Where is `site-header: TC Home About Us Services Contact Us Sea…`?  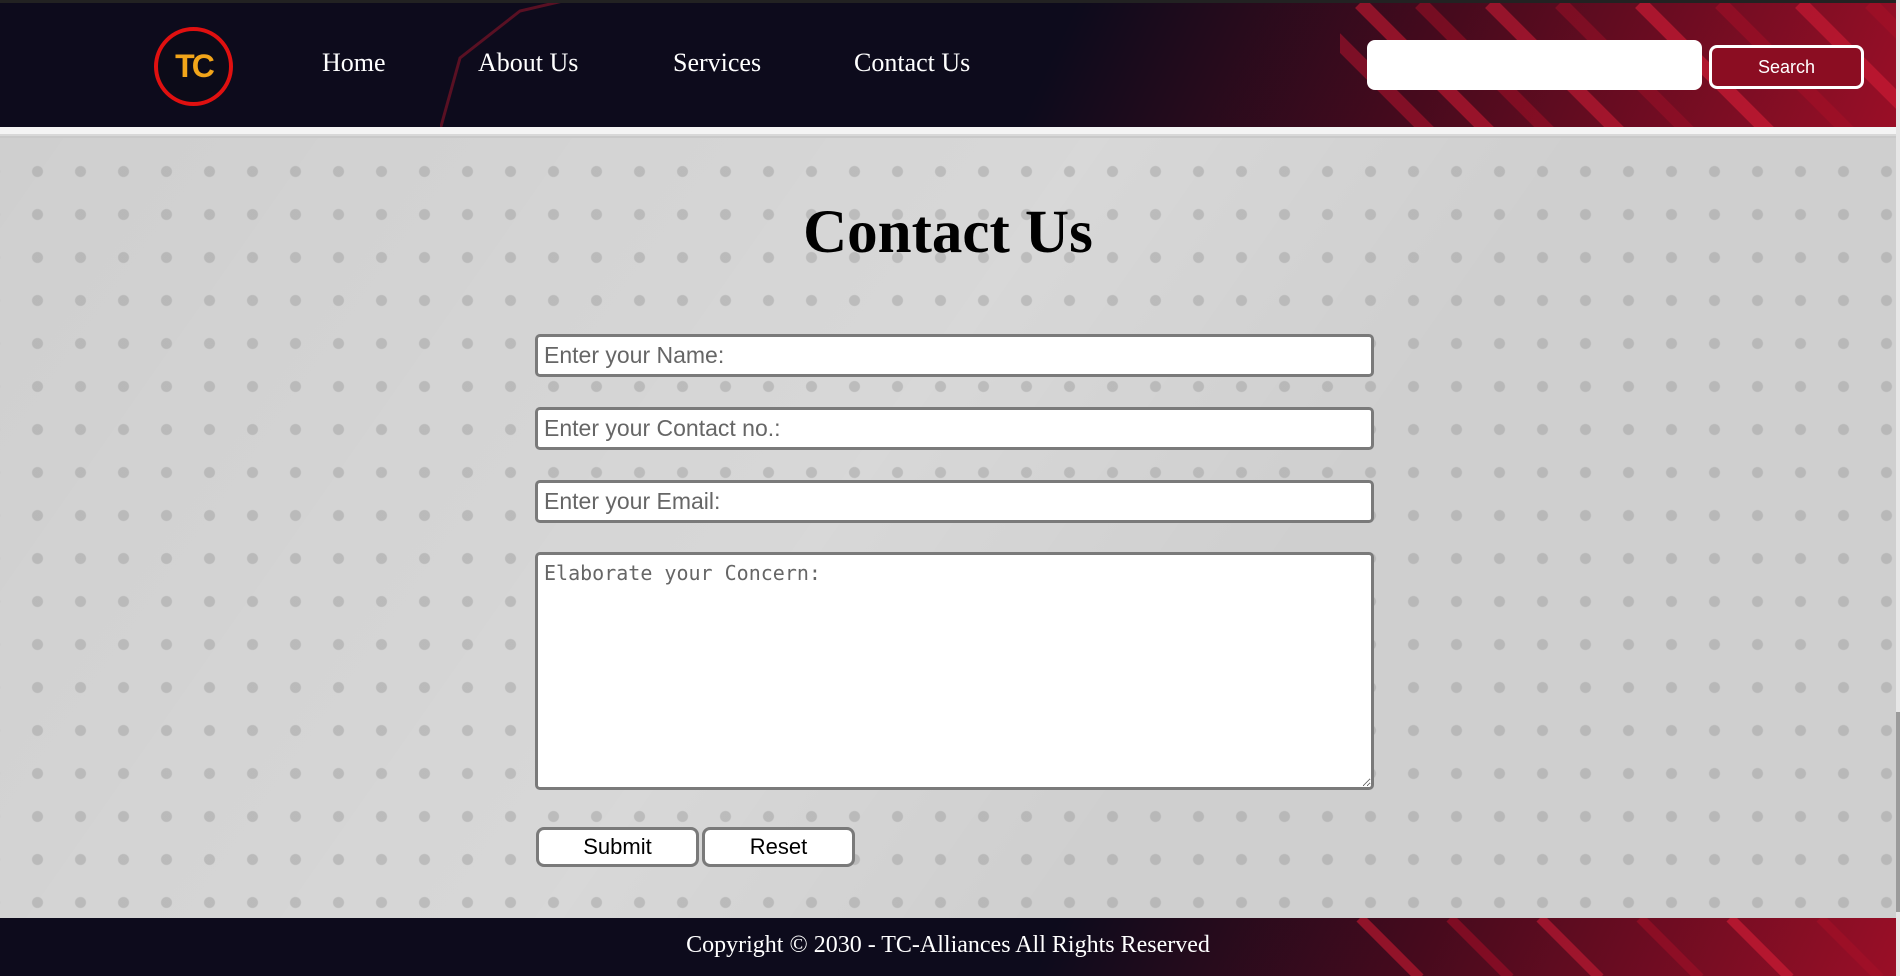
site-header: TC Home About Us Services Contact Us Sea… is located at coordinates (950, 63).